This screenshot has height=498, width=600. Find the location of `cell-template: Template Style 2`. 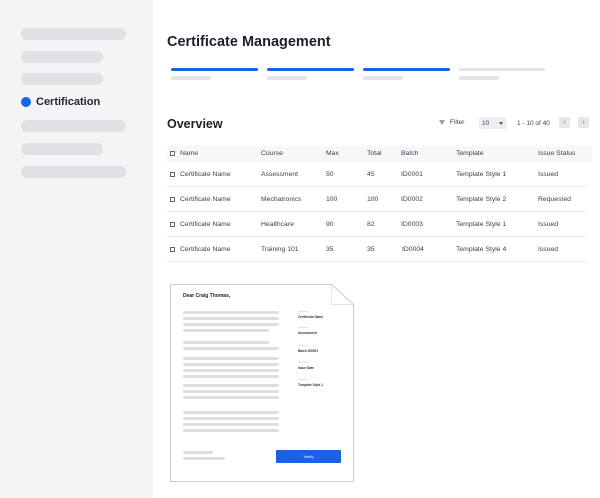

cell-template: Template Style 2 is located at coordinates (481, 199).